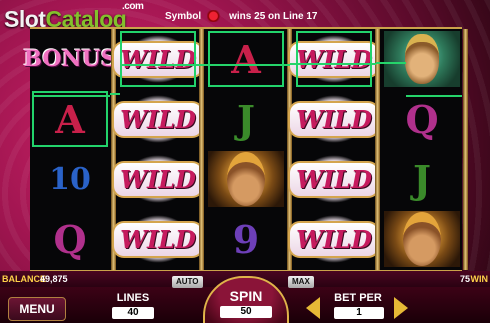 This screenshot has height=323, width=490. Describe the element at coordinates (246, 312) in the screenshot. I see `spin-bet-value: 50` at that location.